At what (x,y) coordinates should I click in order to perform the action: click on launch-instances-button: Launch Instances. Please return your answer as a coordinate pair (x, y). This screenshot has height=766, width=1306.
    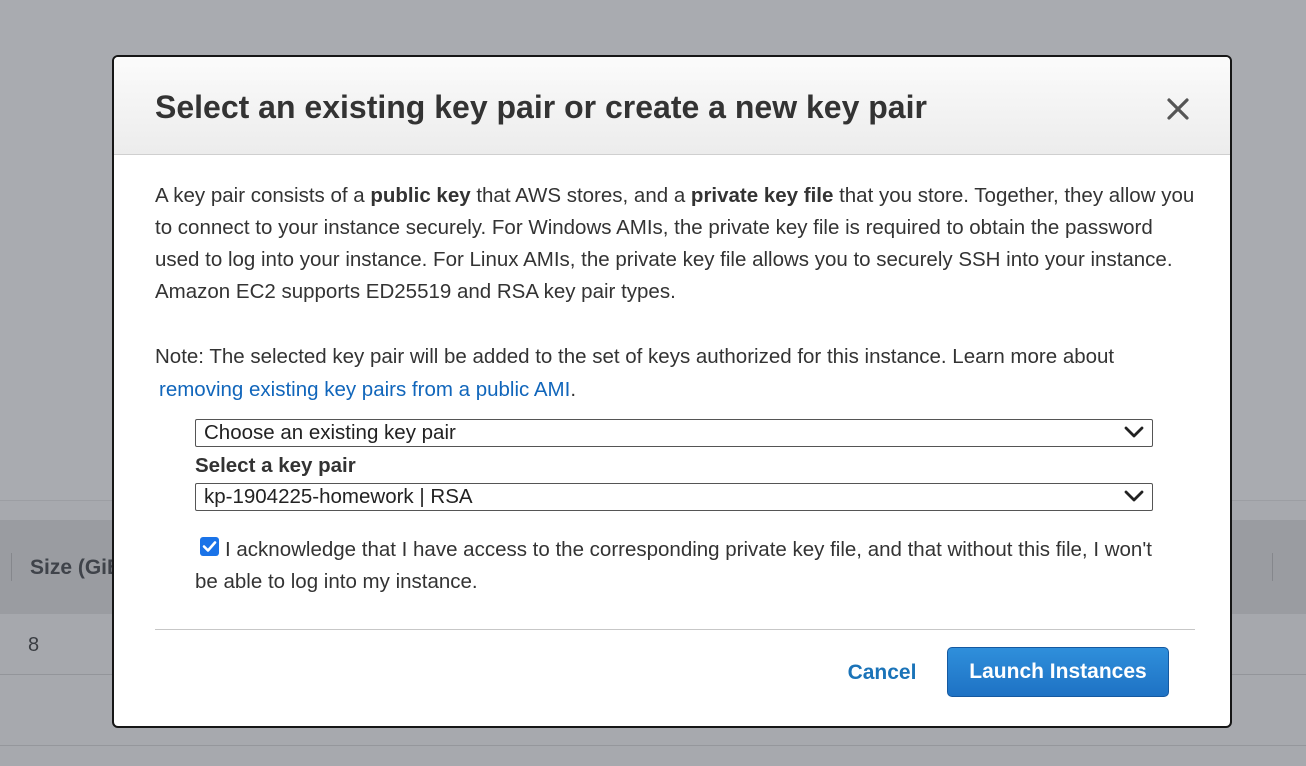
    Looking at the image, I should click on (1058, 672).